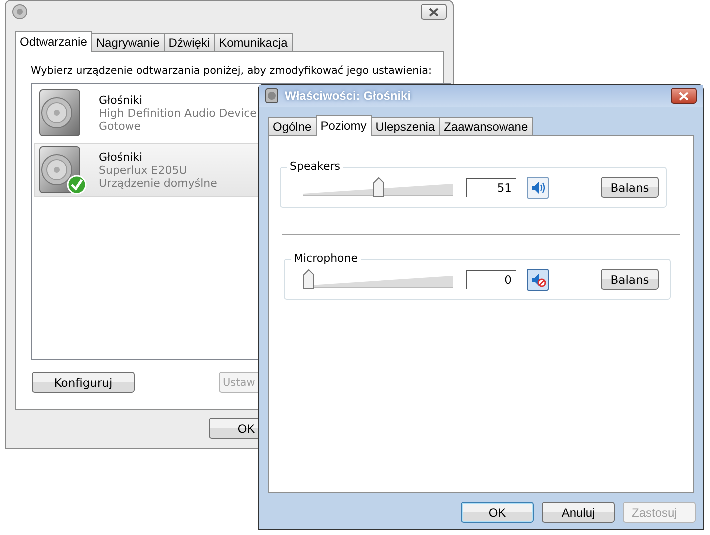  I want to click on instruction-text: Wybierz urządzenie odtwarzania poniżej, aby zmodyfikować jego ustawienia:, so click(231, 71).